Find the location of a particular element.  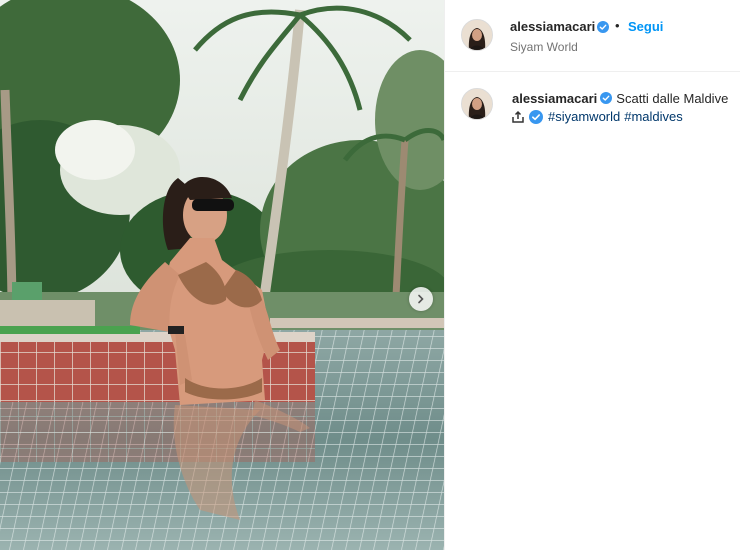

caption-line: alessiamacari Scatti dalle Maldive is located at coordinates (620, 98).